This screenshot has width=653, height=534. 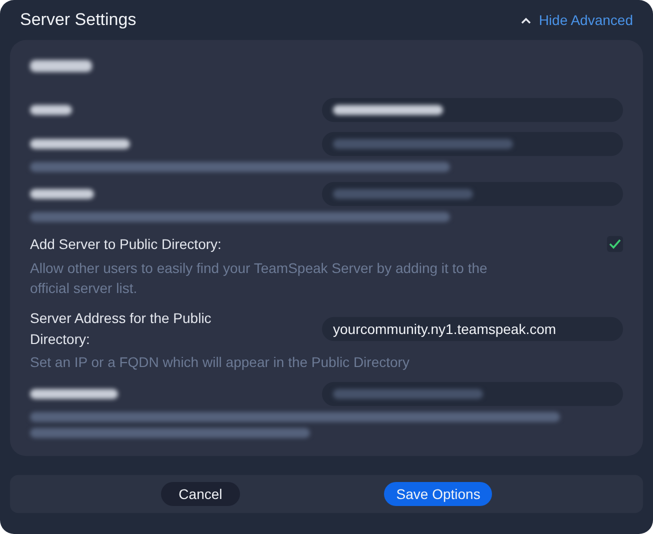 I want to click on cancel-button: Cancel, so click(x=200, y=494).